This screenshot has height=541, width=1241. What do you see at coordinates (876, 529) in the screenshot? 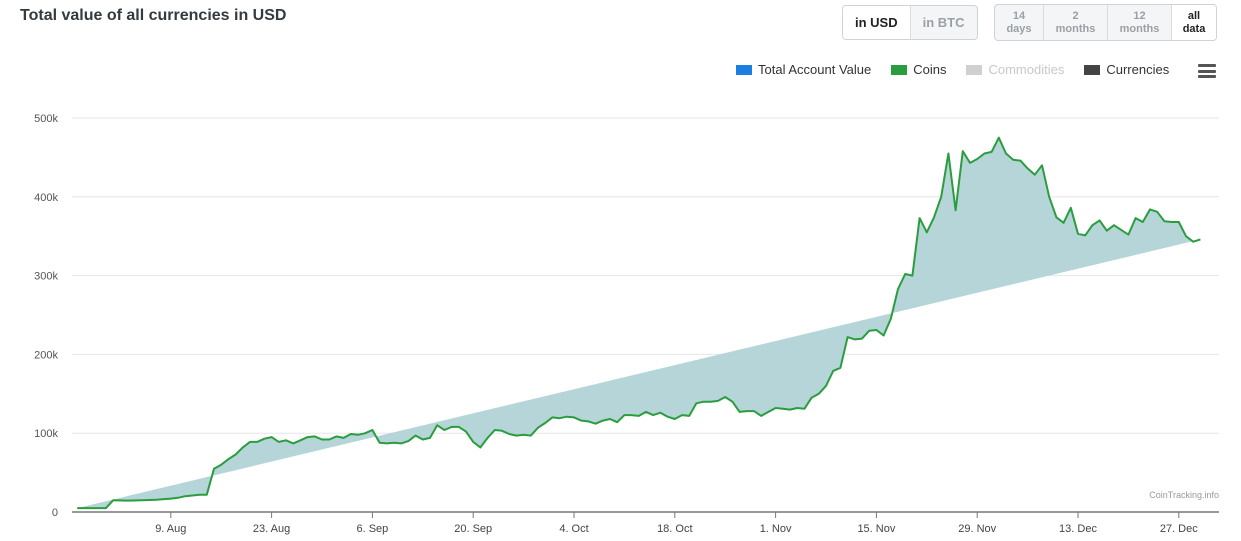
I see `x-tick-label: 15. Nov` at bounding box center [876, 529].